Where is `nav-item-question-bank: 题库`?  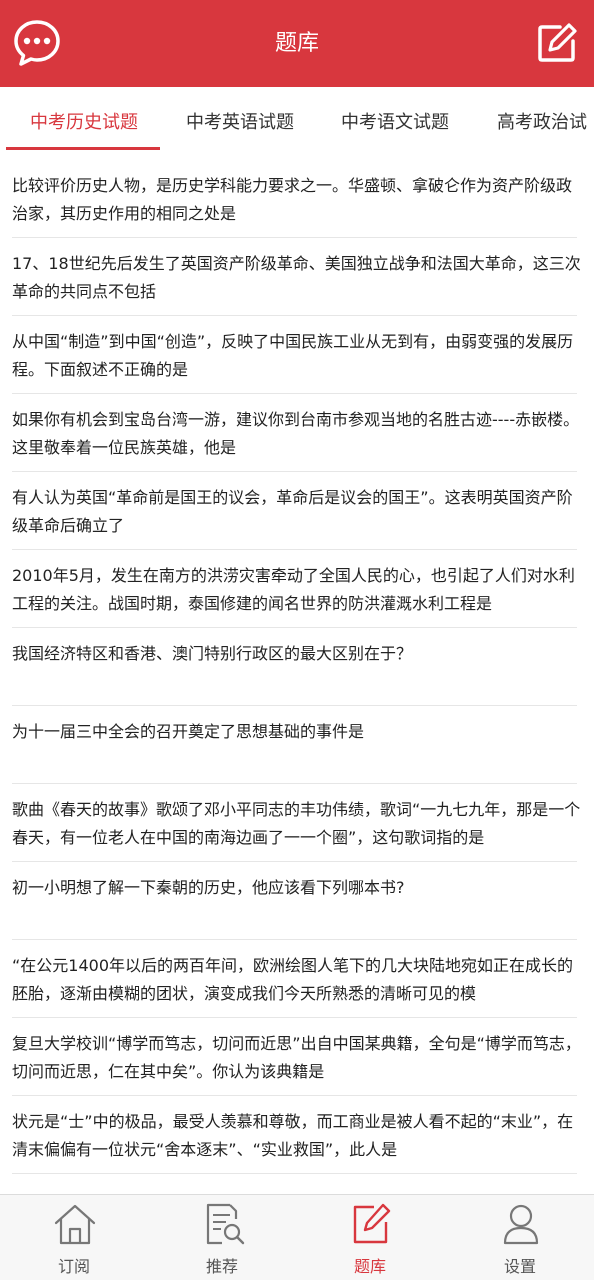
nav-item-question-bank: 题库 is located at coordinates (370, 1237).